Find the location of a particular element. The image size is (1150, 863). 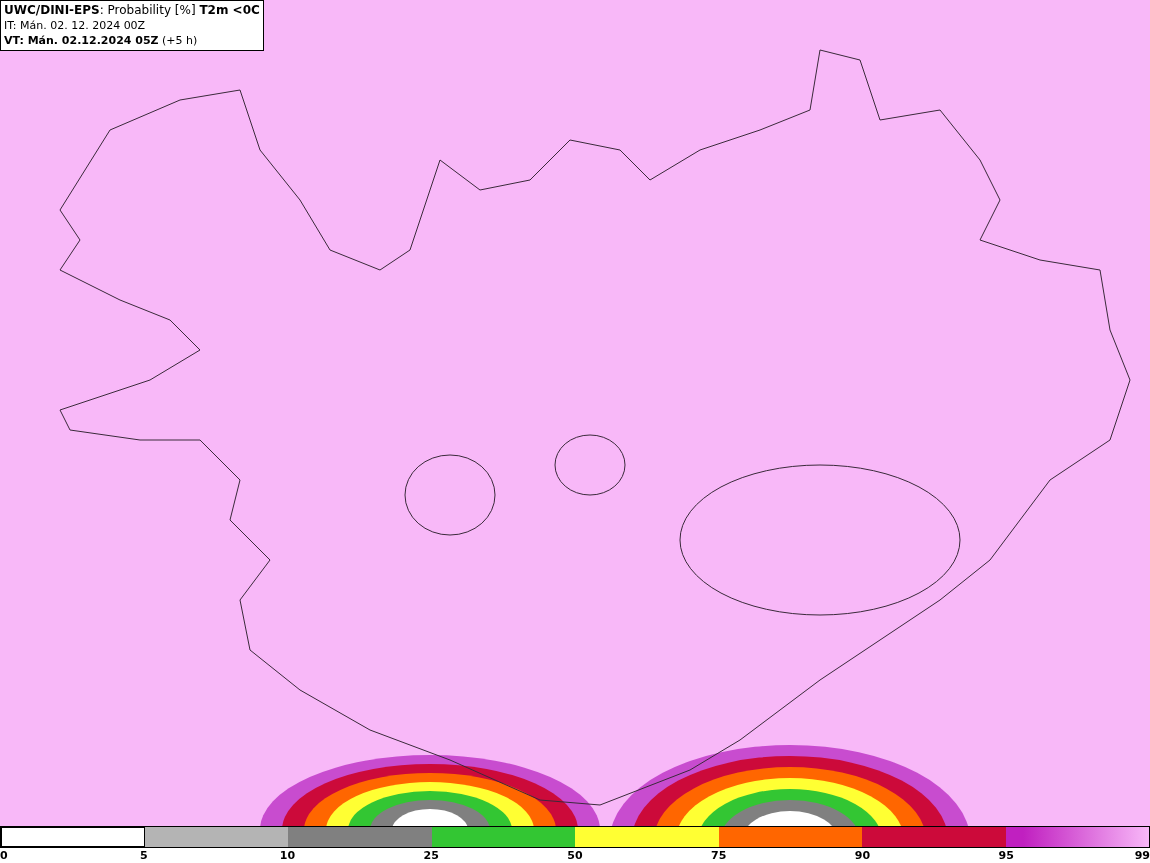

legend-label: 25 is located at coordinates (431, 855).